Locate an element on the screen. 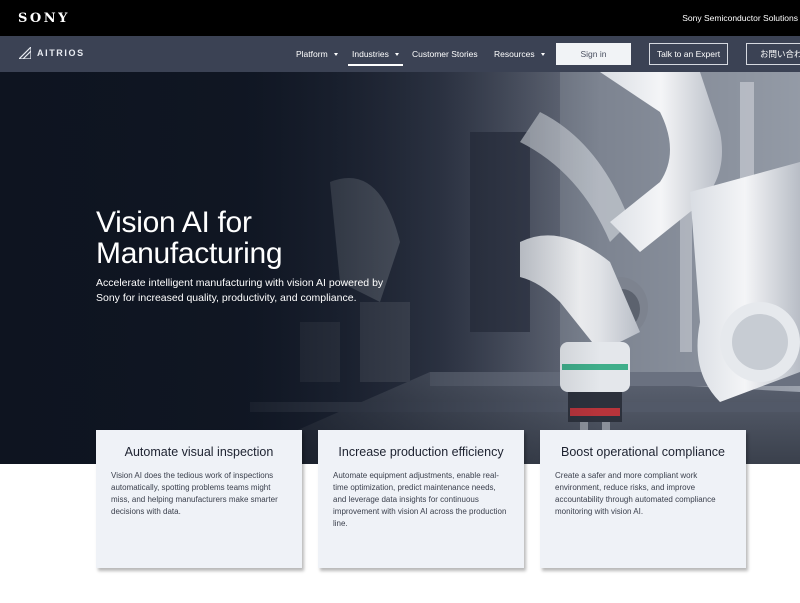 This screenshot has width=800, height=603. nav-customer-stories-label: Customer Stories is located at coordinates (445, 54).